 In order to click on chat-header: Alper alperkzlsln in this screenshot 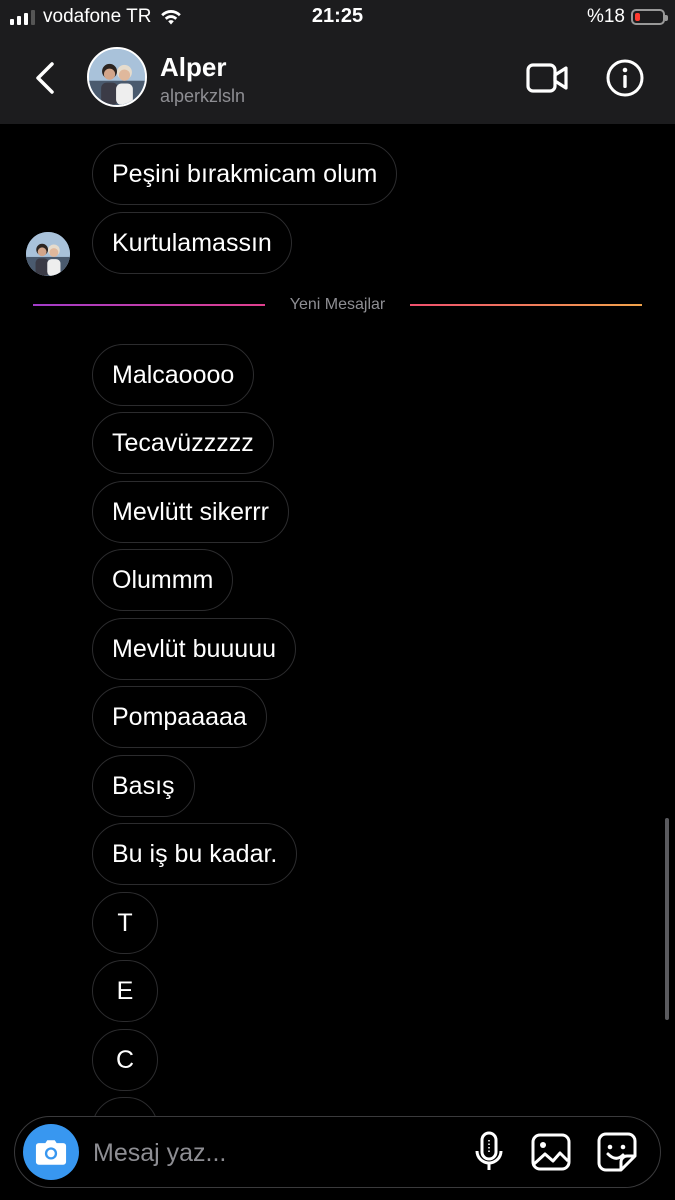, I will do `click(337, 79)`.